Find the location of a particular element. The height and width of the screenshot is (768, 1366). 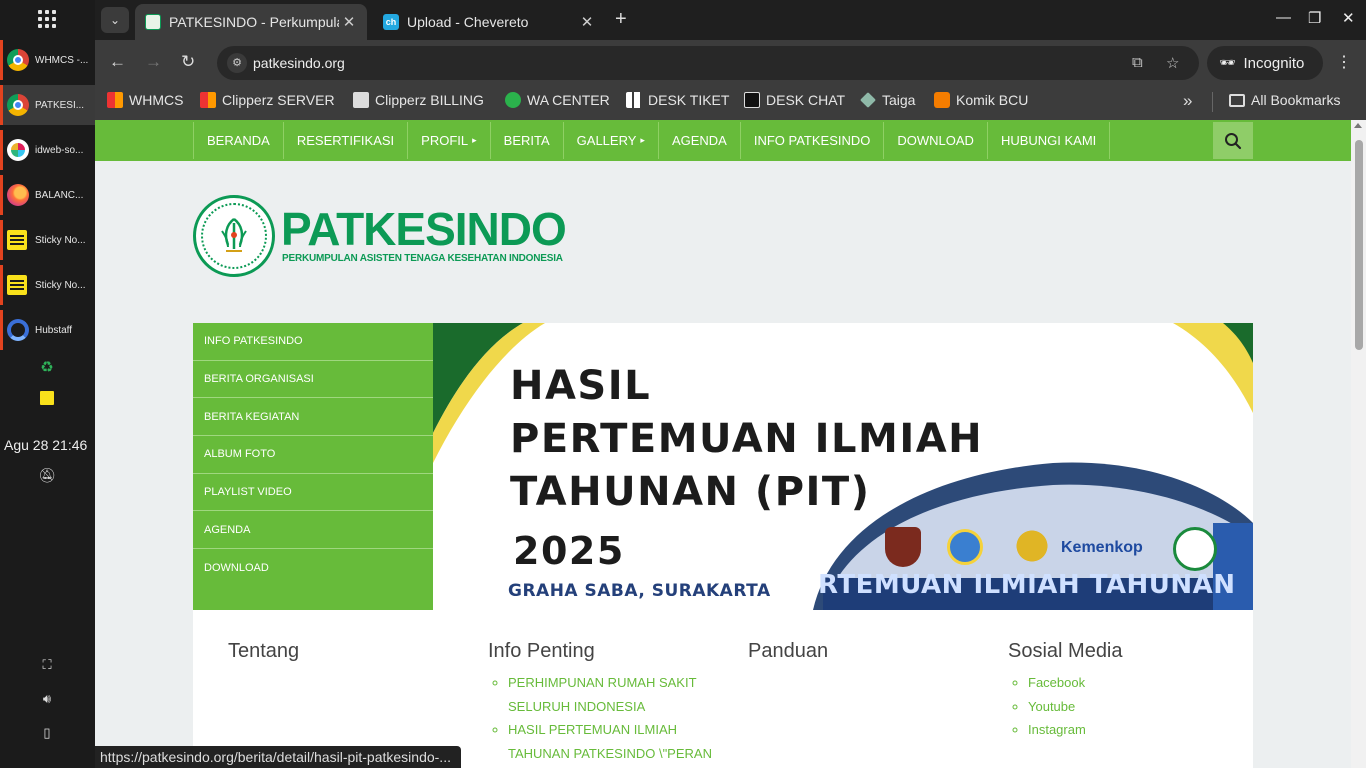

taskbar-item-hubstaff: Hubstaff is located at coordinates (47, 330).